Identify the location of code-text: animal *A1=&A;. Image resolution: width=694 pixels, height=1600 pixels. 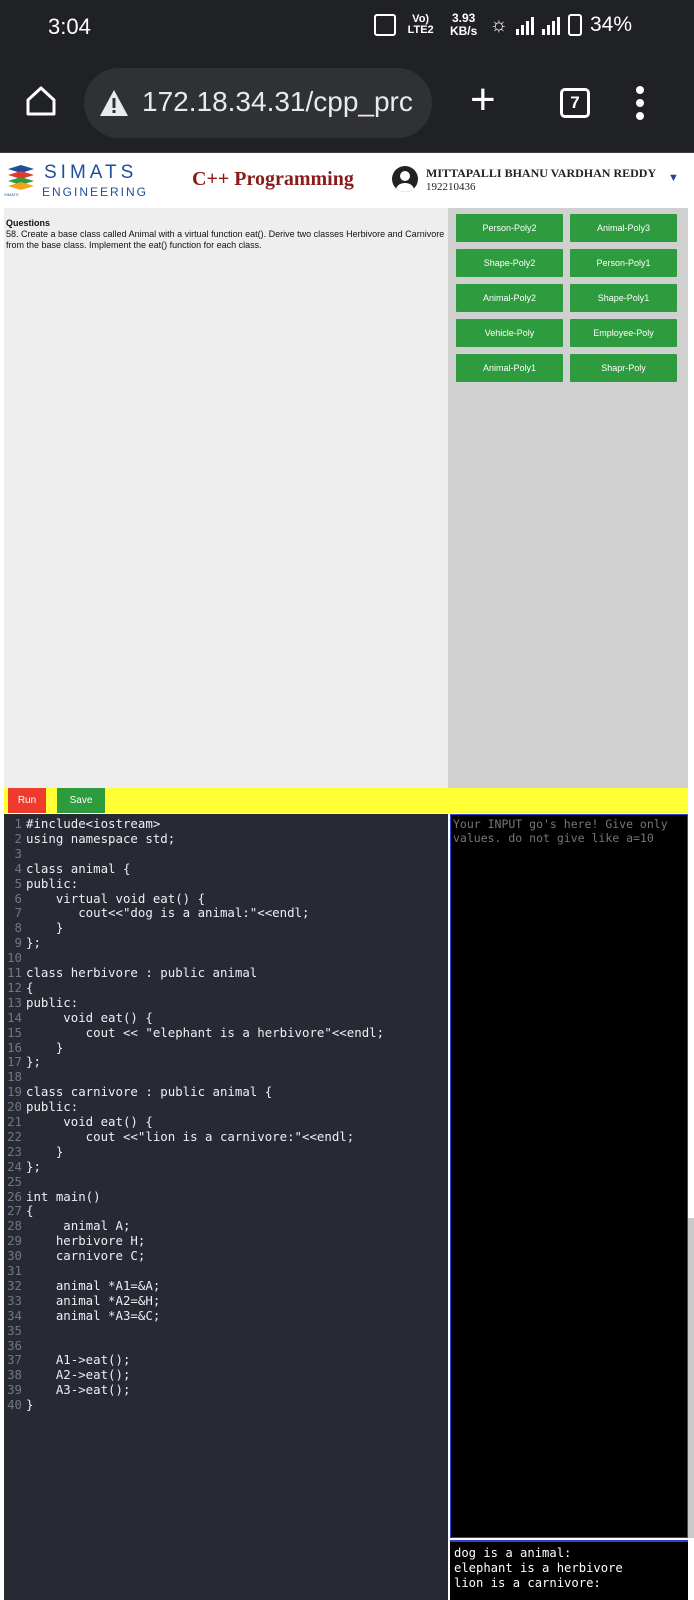
(93, 1285).